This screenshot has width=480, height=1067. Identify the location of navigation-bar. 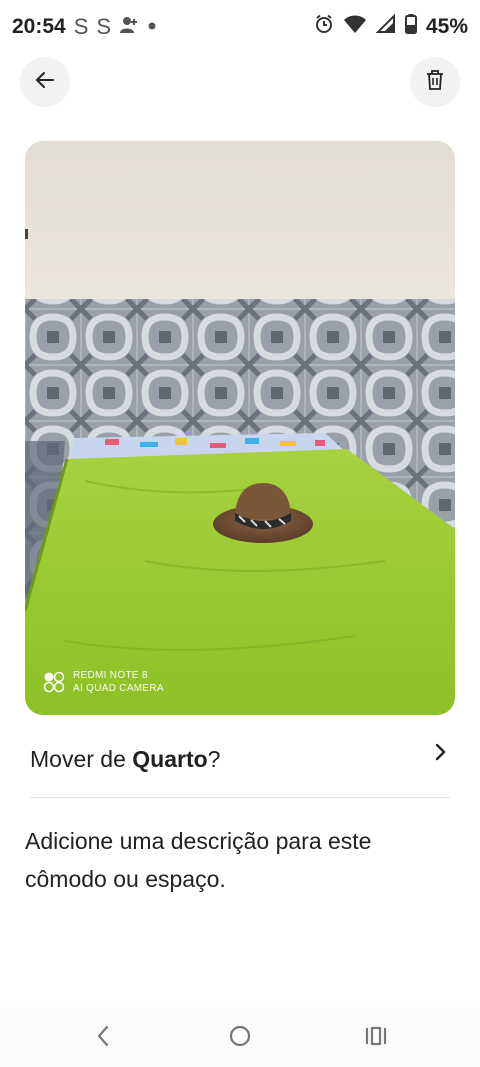
(240, 1037).